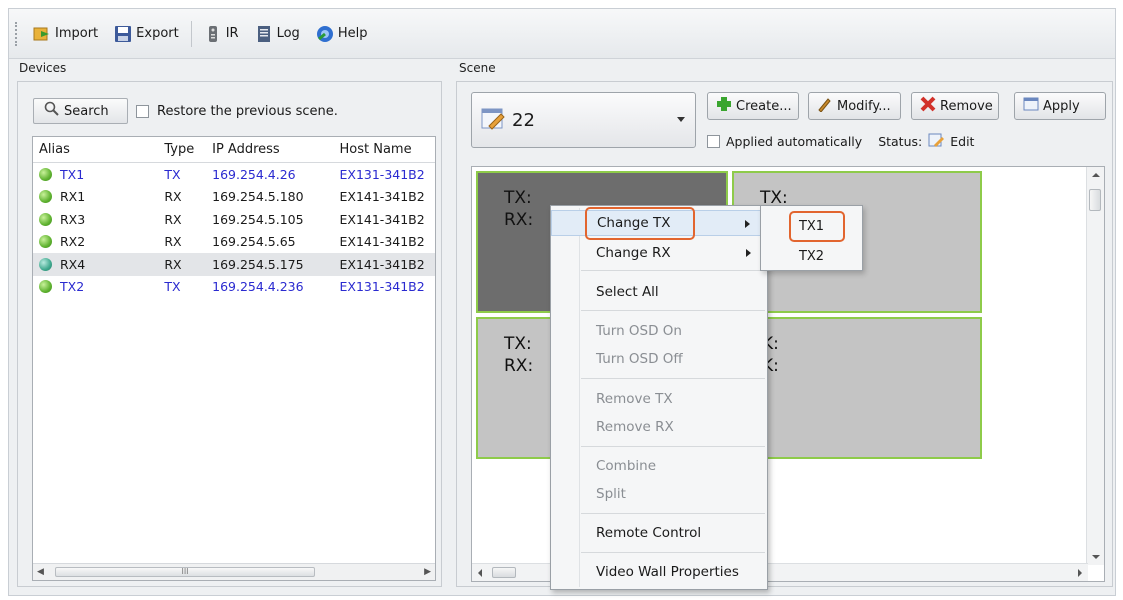 The image size is (1123, 600). What do you see at coordinates (713, 141) in the screenshot?
I see `applied-automatically-checkbox` at bounding box center [713, 141].